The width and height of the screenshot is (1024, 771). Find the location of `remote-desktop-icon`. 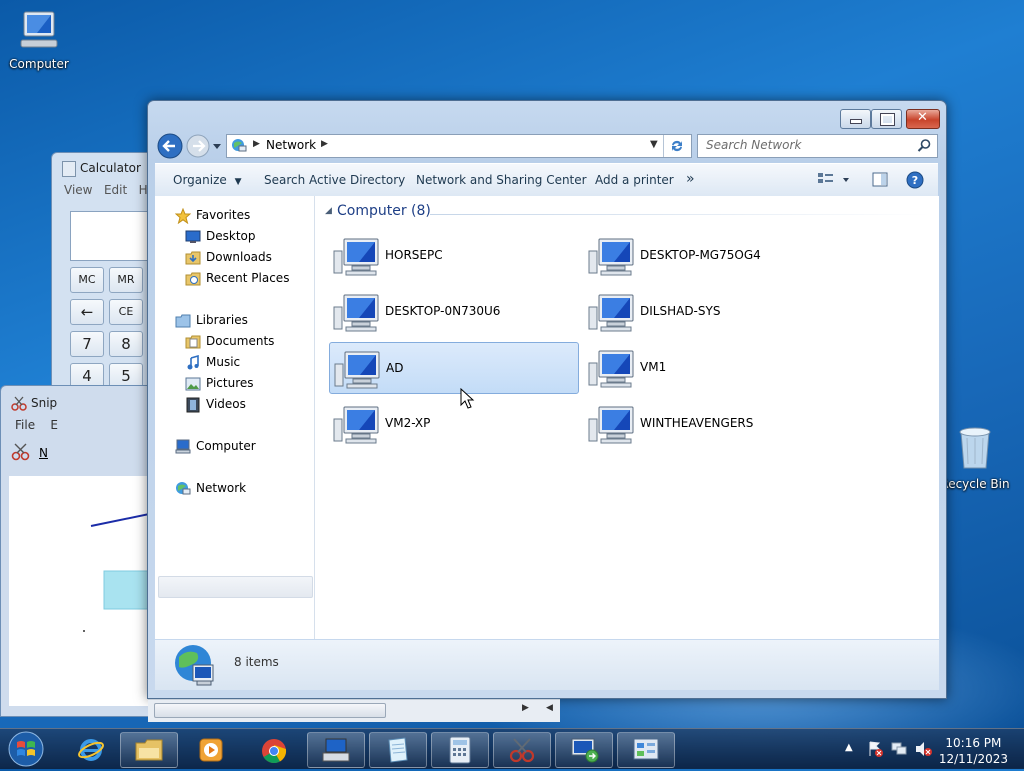

remote-desktop-icon is located at coordinates (585, 750).